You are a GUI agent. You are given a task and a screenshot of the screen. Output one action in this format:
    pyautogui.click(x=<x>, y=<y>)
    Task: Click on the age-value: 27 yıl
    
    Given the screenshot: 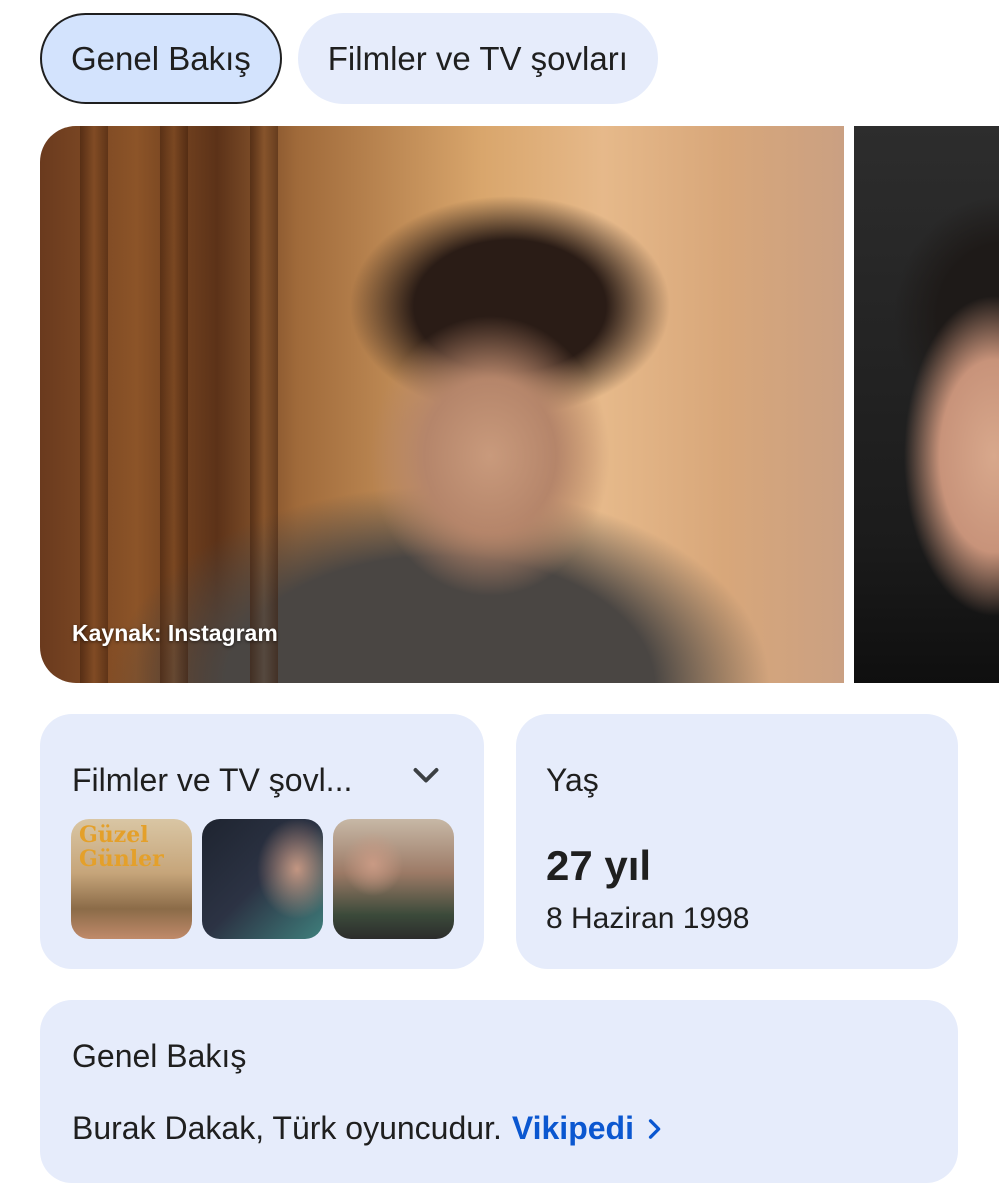 What is the action you would take?
    pyautogui.click(x=599, y=865)
    